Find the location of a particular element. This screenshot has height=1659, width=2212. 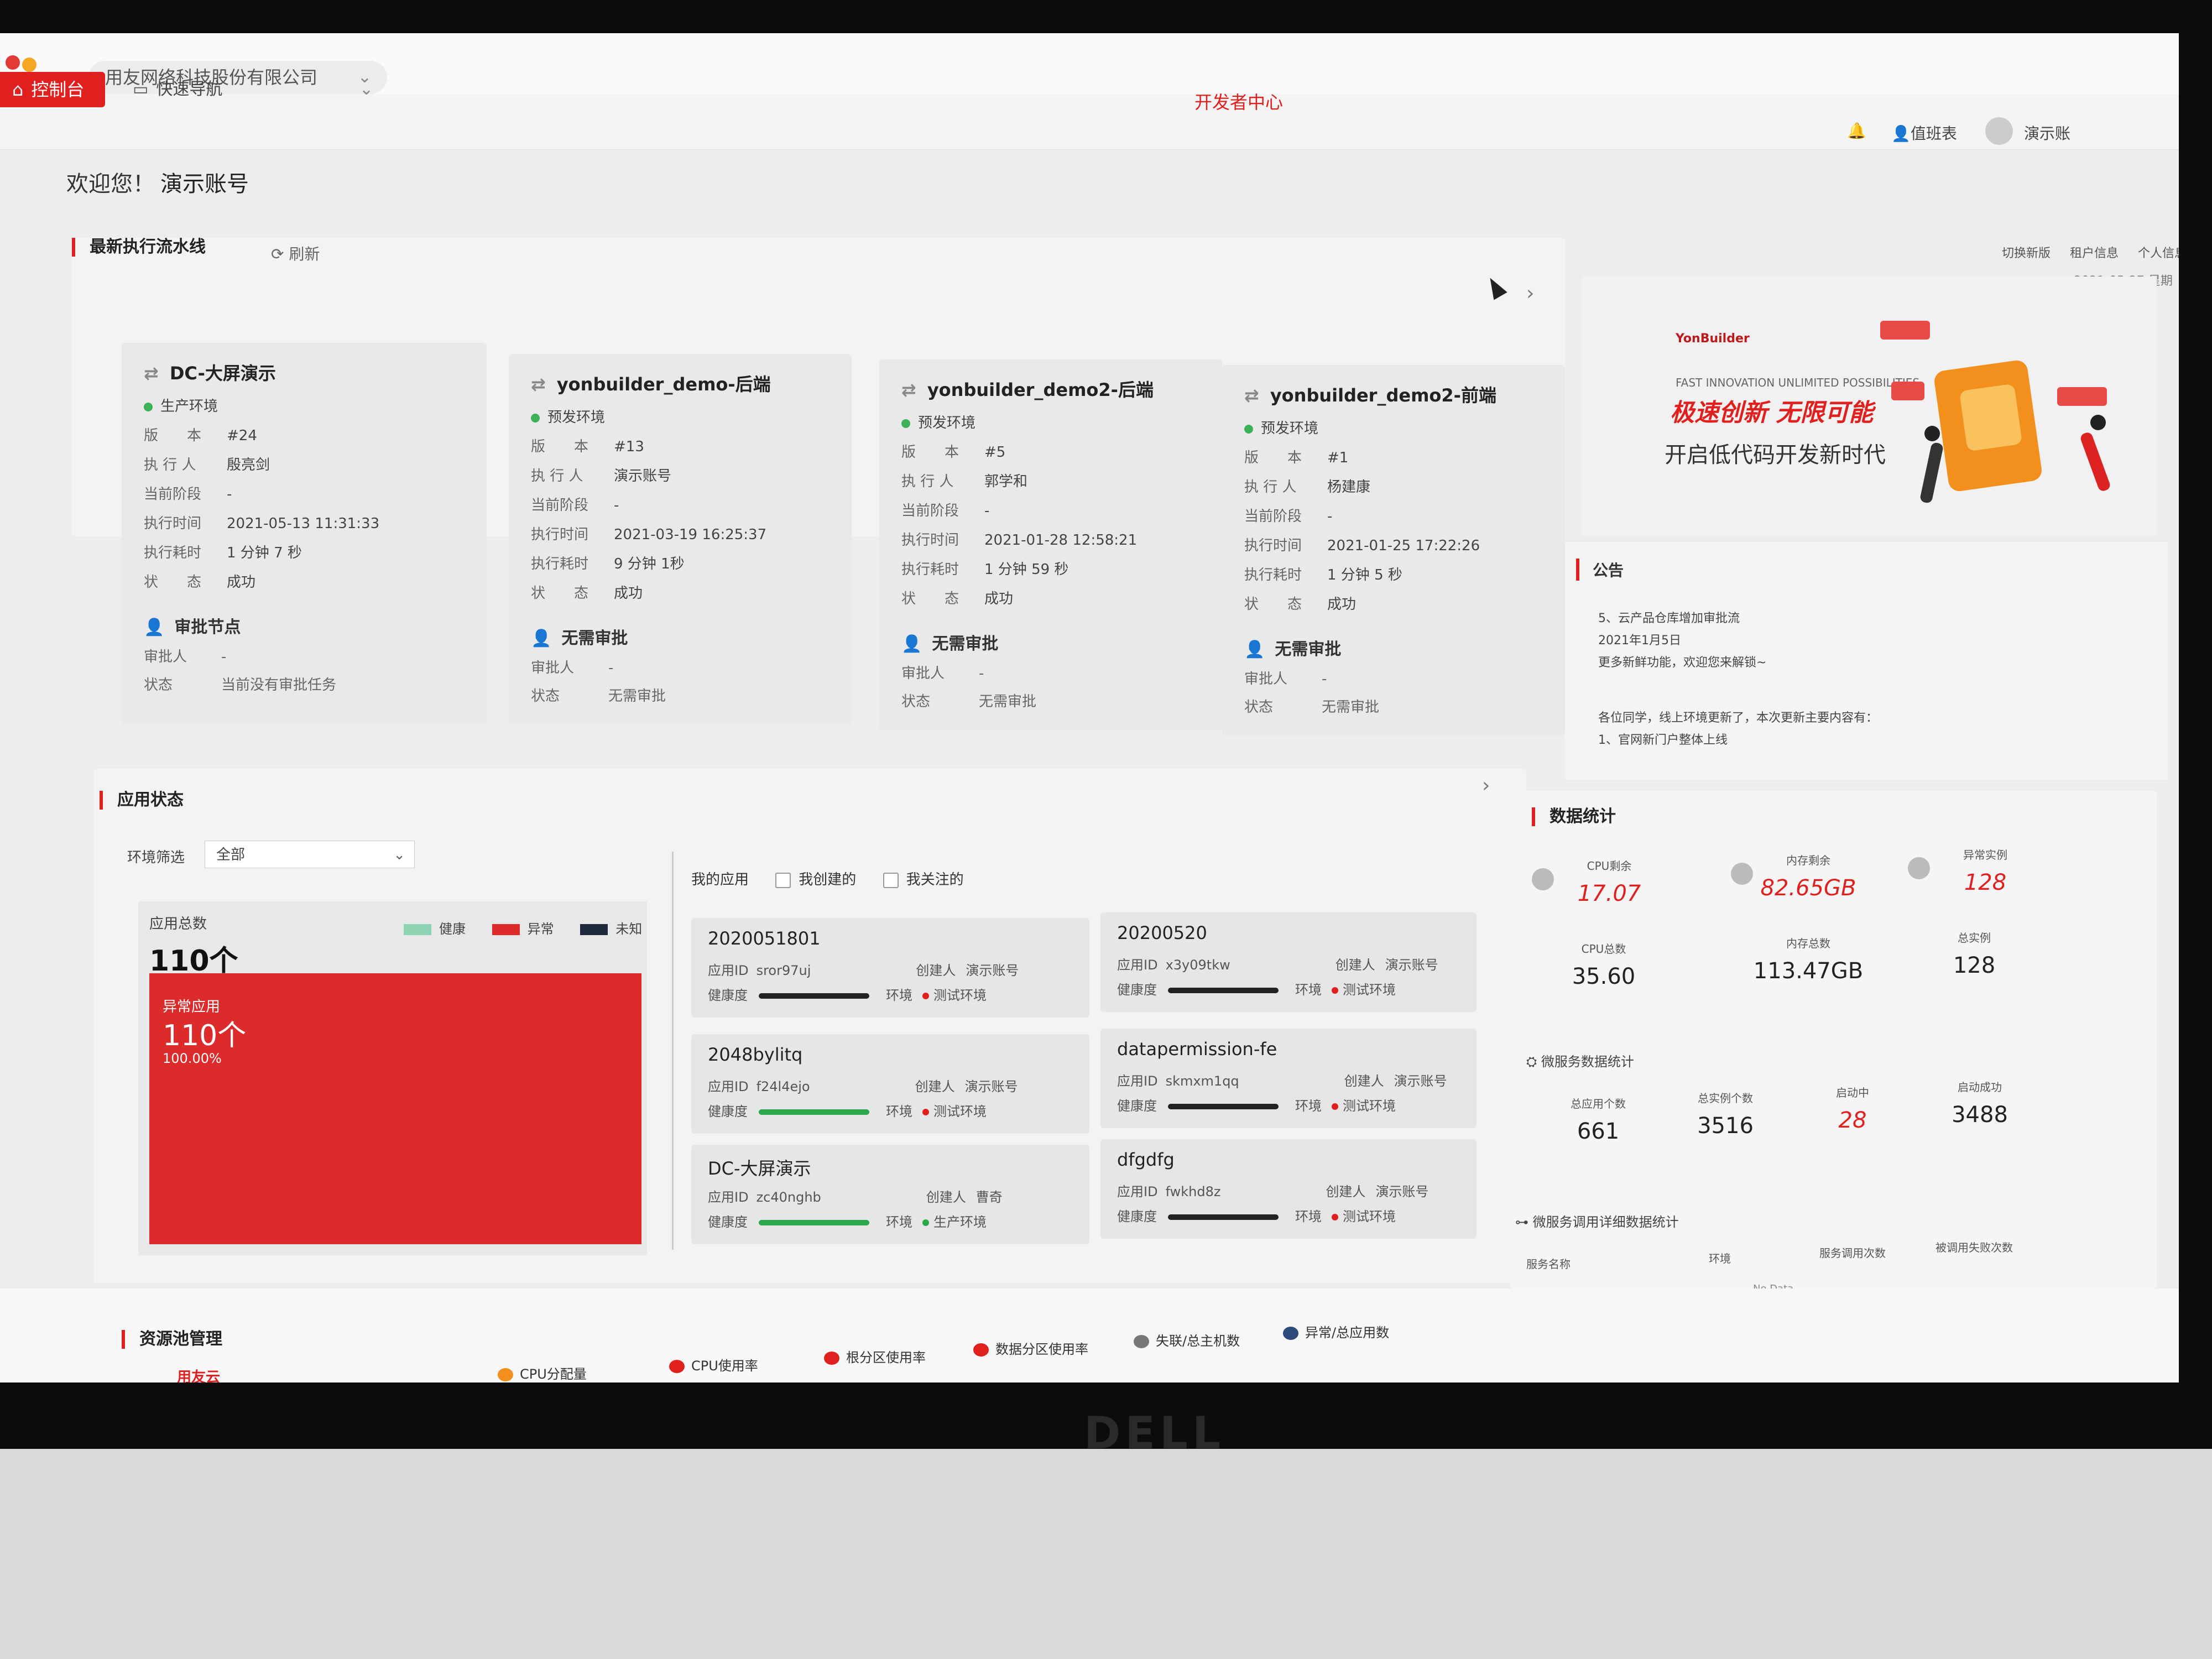

refresh-label: 刷新 is located at coordinates (304, 254).